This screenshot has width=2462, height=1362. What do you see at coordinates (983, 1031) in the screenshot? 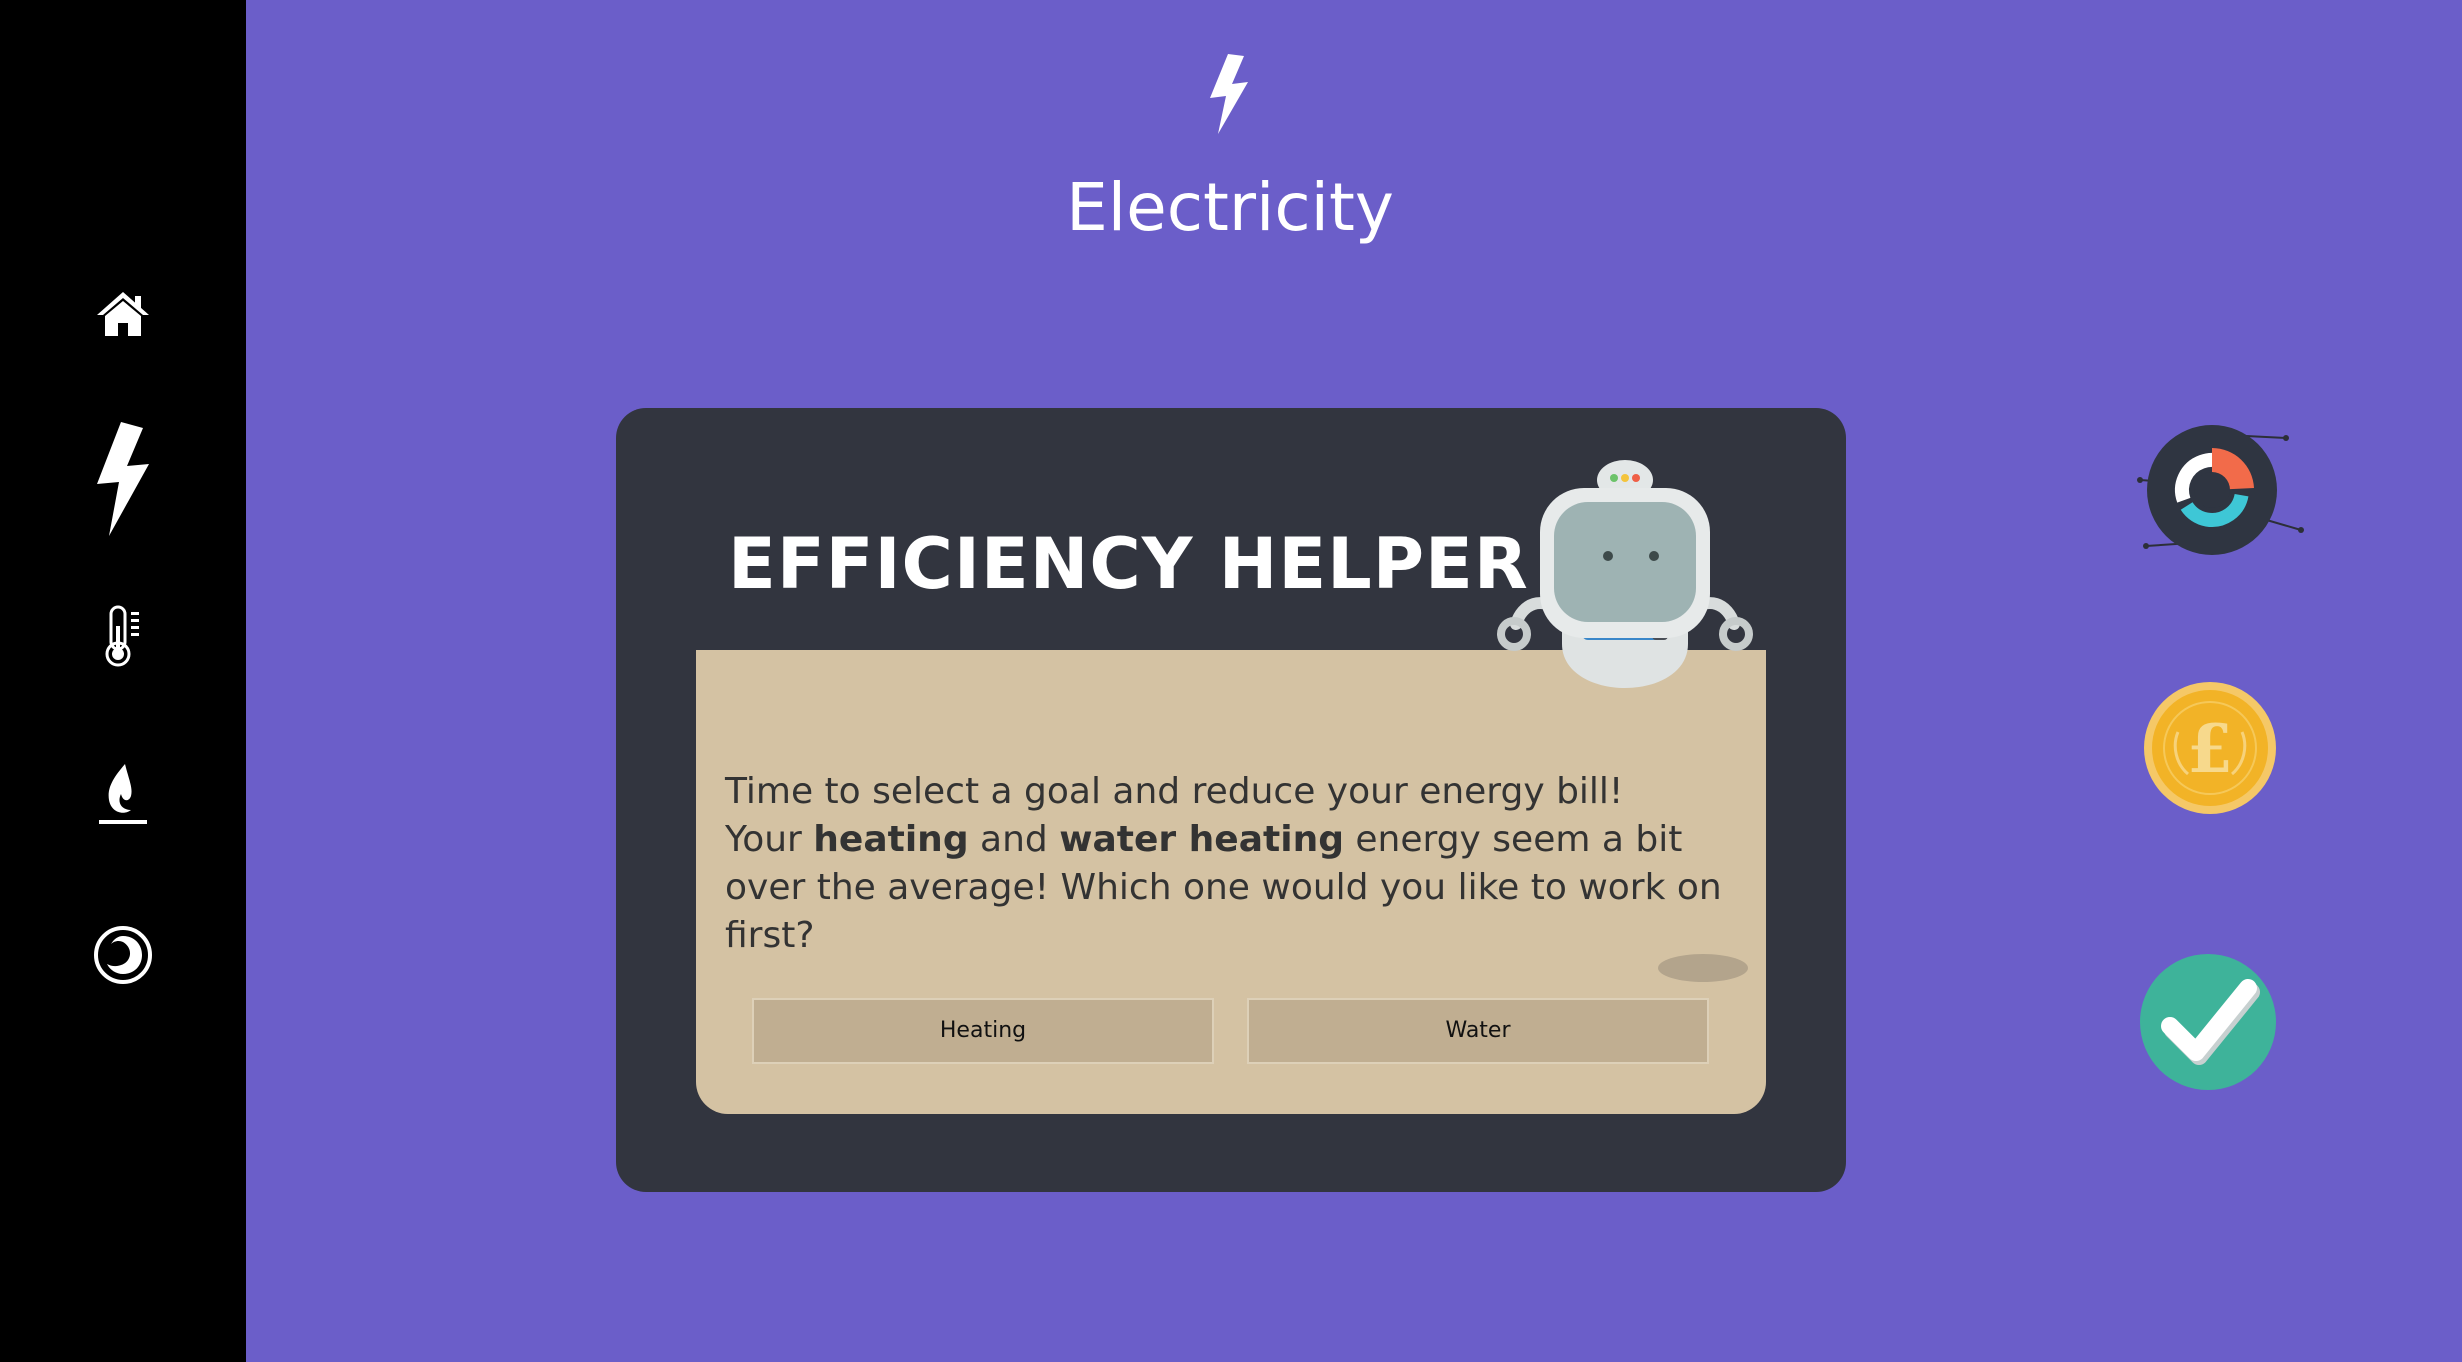
I see `heating-button: Heating` at bounding box center [983, 1031].